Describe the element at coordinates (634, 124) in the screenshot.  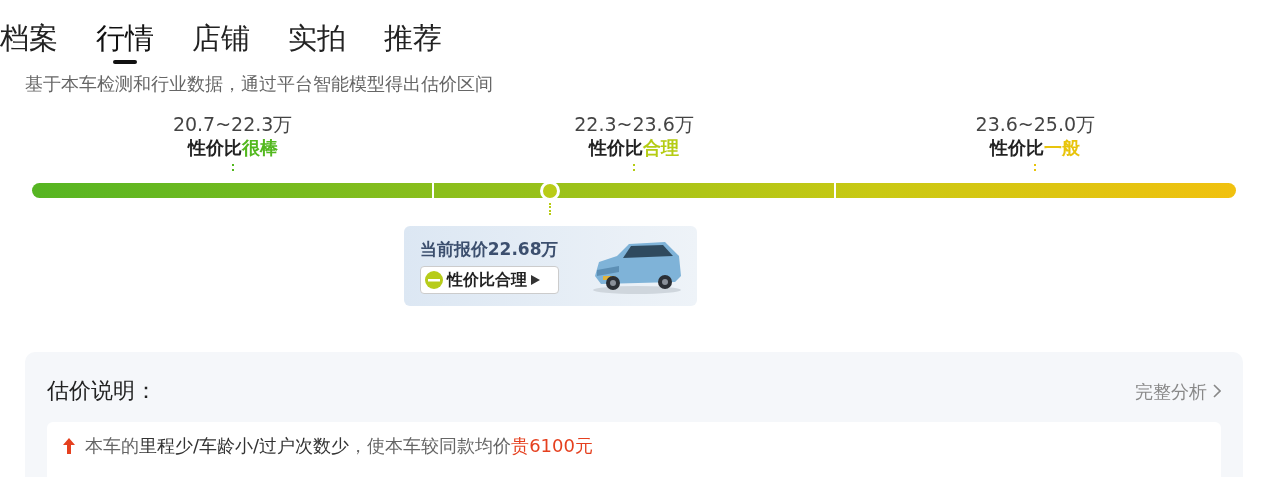
I see `price-range: 22.3~23.6万` at that location.